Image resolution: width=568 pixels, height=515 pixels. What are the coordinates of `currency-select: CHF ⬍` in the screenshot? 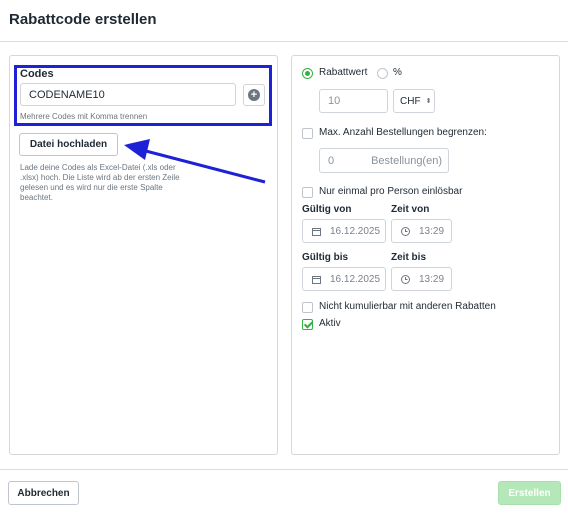 It's located at (414, 101).